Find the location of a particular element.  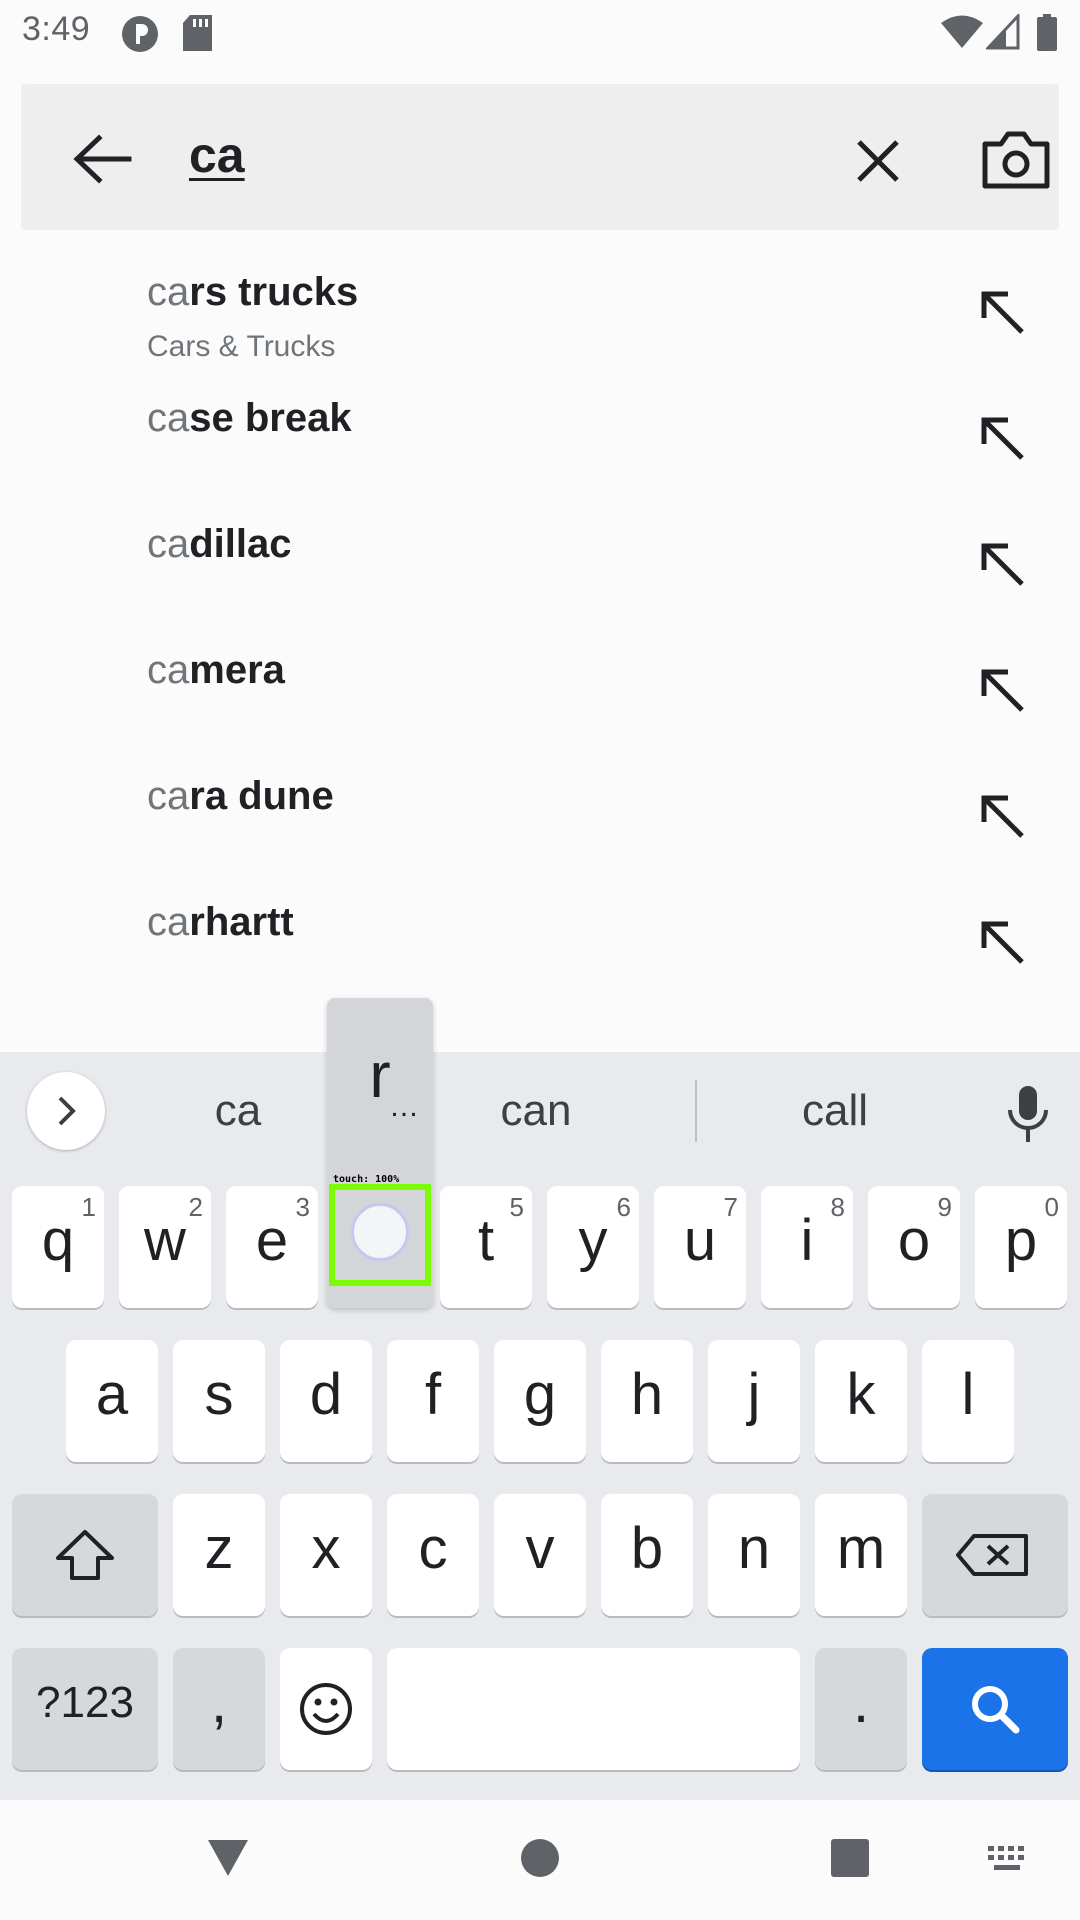

key-k: k is located at coordinates (861, 1401).